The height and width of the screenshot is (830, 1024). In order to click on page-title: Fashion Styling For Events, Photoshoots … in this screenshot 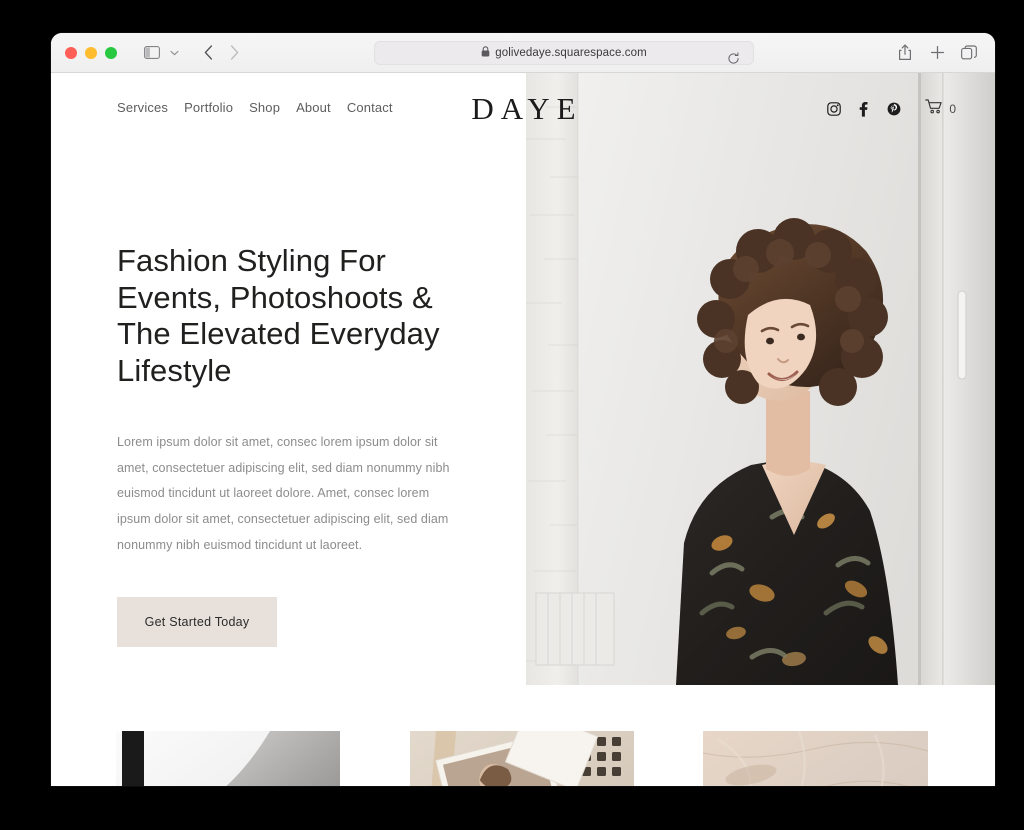, I will do `click(278, 316)`.